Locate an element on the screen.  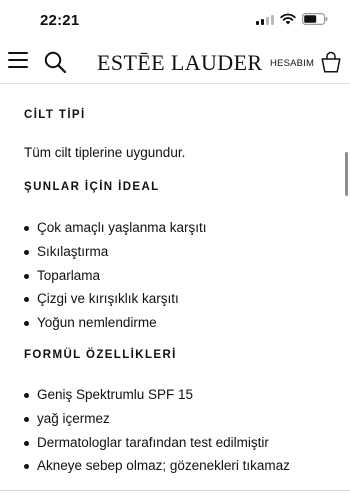
list-item: Akneye sebep olmaz; gözenekleri tıkamaz is located at coordinates (157, 466).